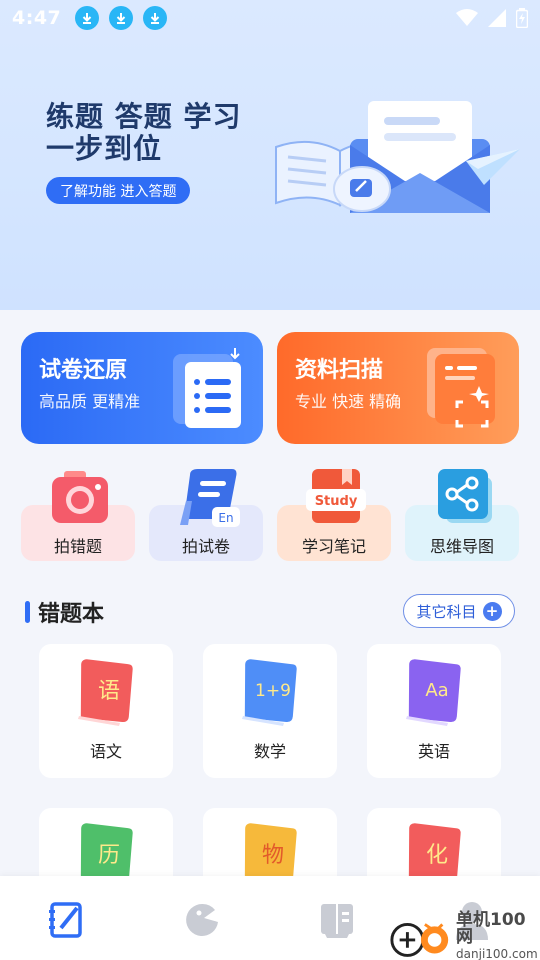 Image resolution: width=540 pixels, height=960 pixels. Describe the element at coordinates (273, 855) in the screenshot. I see `physics-glyph: 物` at that location.